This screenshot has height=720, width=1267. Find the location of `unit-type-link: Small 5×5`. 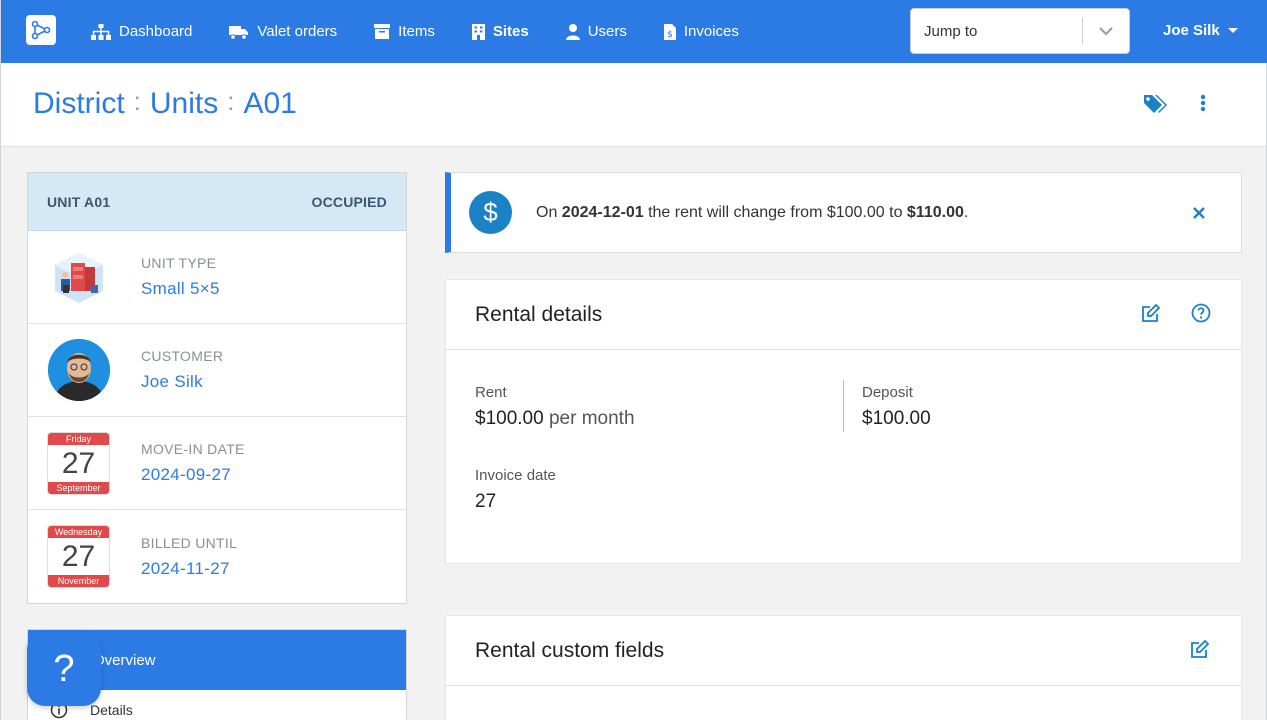

unit-type-link: Small 5×5 is located at coordinates (180, 289).